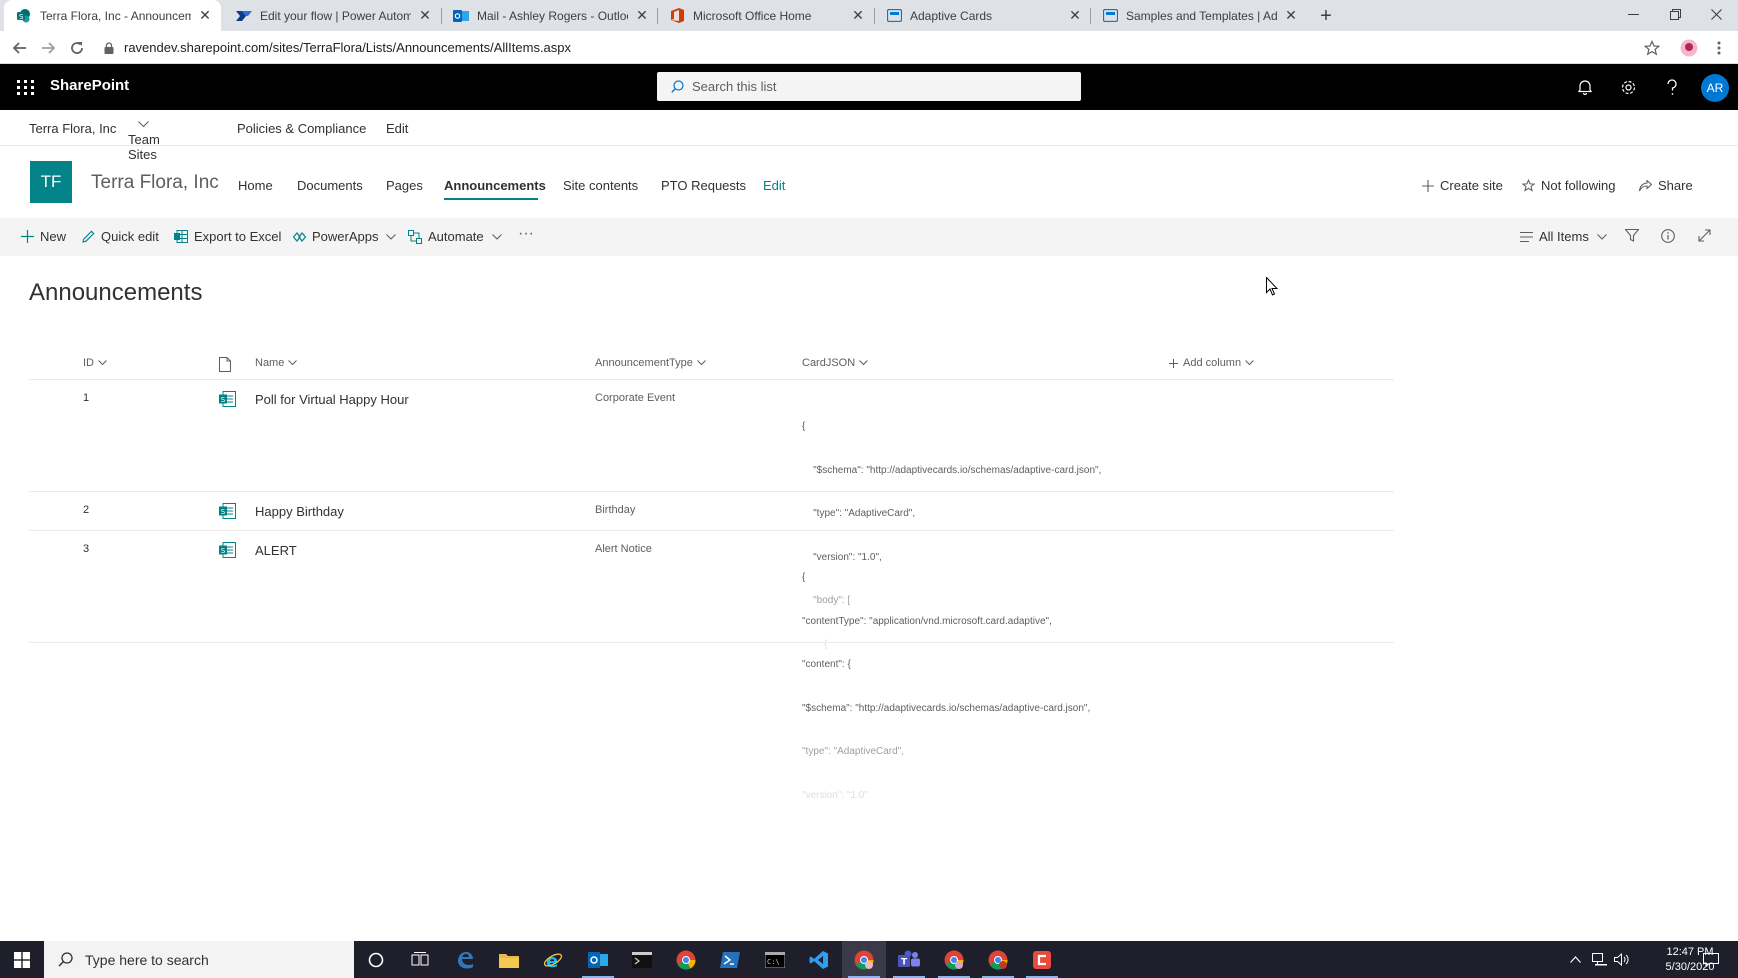 Image resolution: width=1738 pixels, height=978 pixels. What do you see at coordinates (1668, 236) in the screenshot?
I see `info-icon` at bounding box center [1668, 236].